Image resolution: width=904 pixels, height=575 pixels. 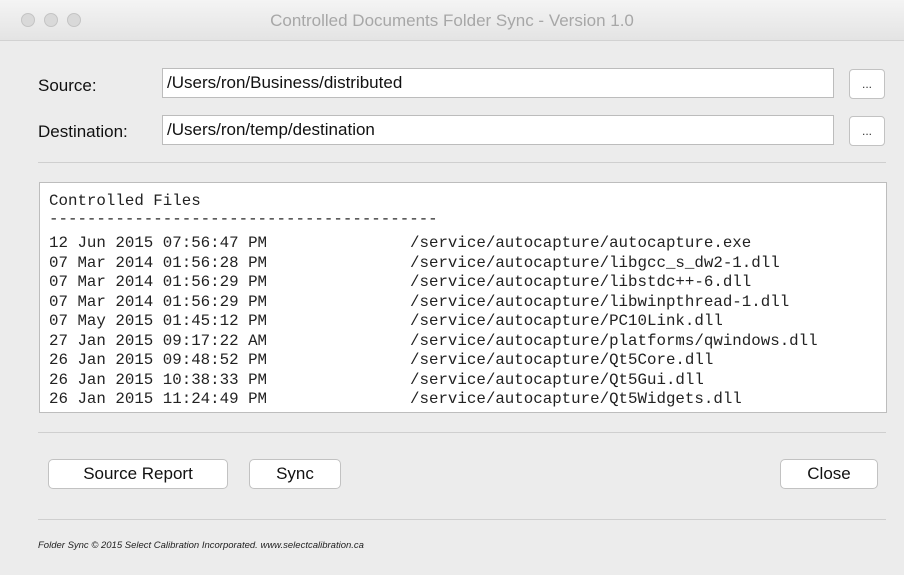 What do you see at coordinates (557, 379) in the screenshot?
I see `file-path: /service/autocapture/Qt5Gui.dll` at bounding box center [557, 379].